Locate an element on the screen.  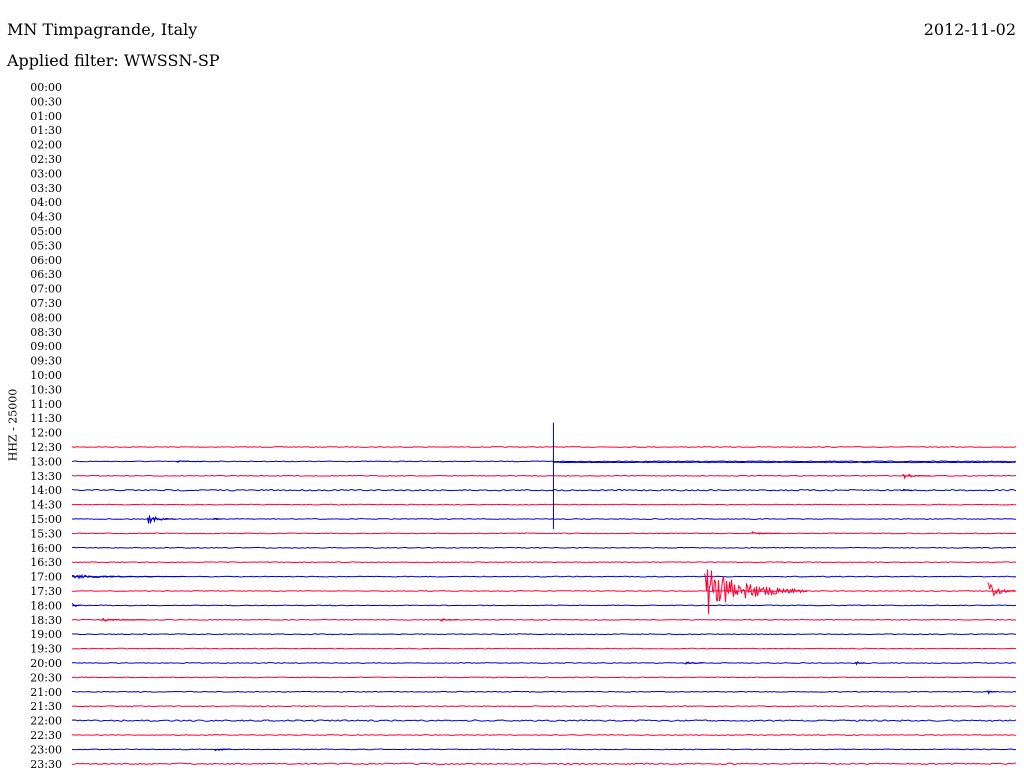
row-tick-label: 02:30 is located at coordinates (46, 159).